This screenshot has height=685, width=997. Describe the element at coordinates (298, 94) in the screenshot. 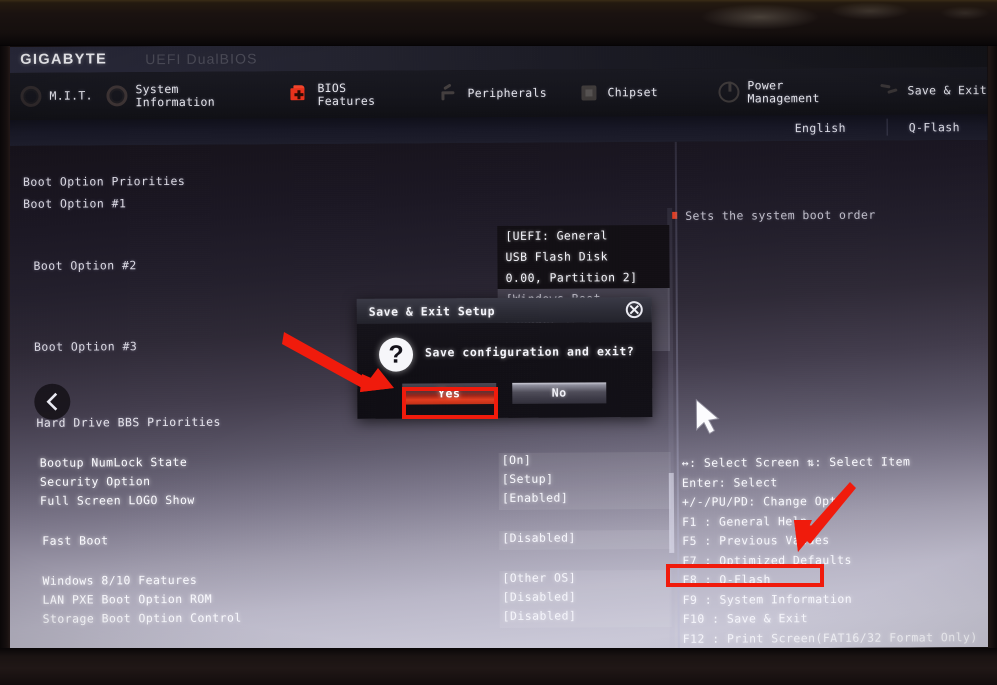

I see `folder-plus-icon` at that location.